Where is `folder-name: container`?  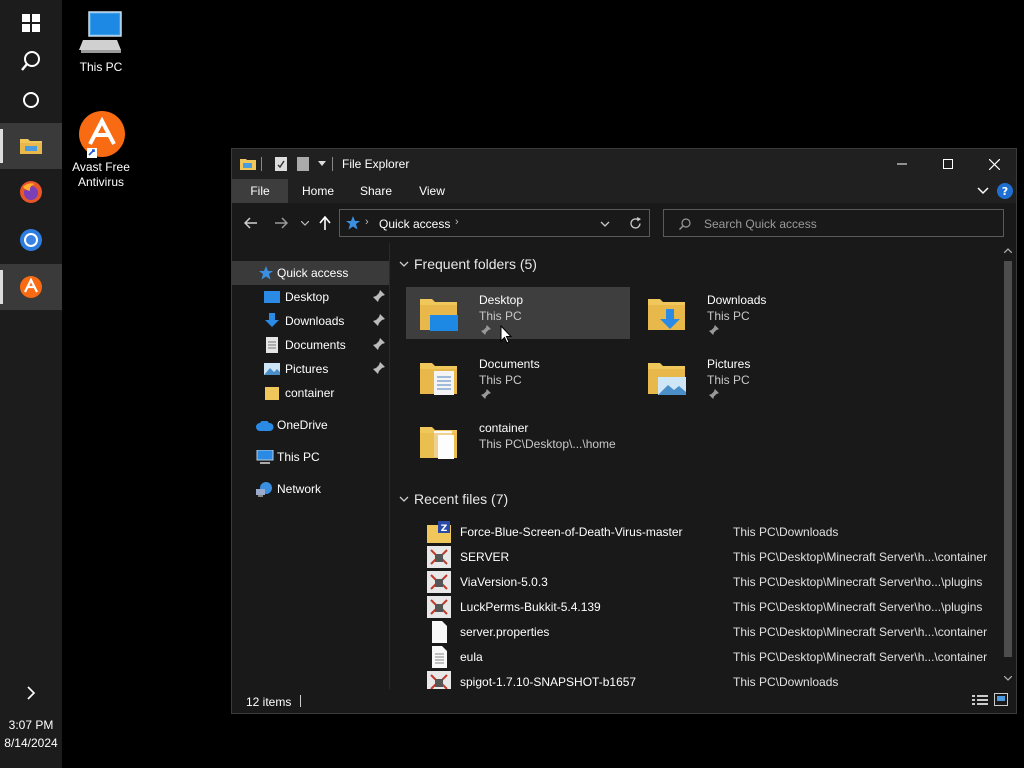 folder-name: container is located at coordinates (504, 428).